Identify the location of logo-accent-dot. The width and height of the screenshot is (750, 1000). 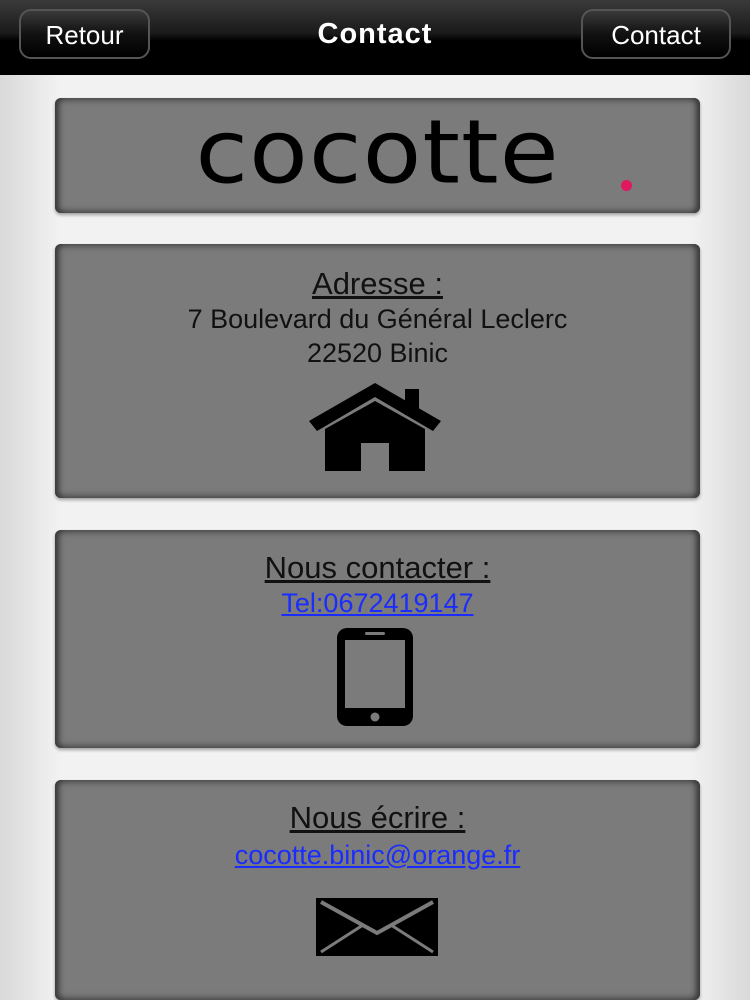
(626, 185).